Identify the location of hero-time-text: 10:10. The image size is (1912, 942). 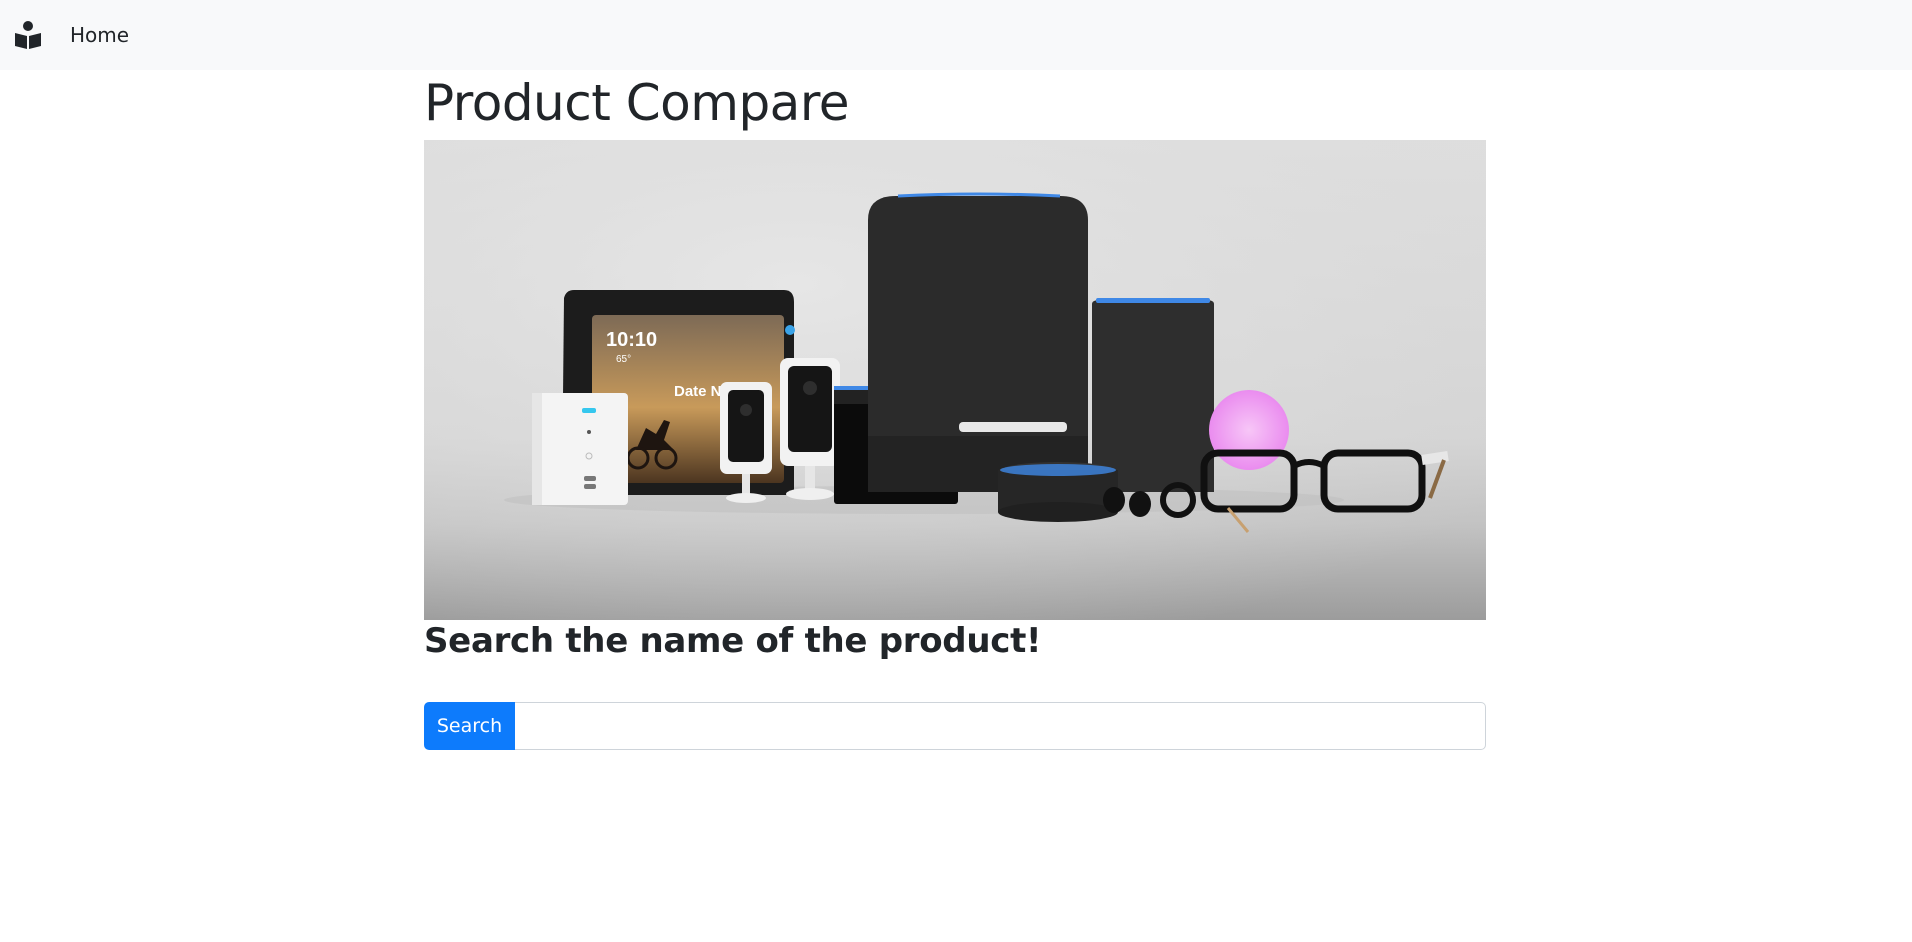
(631, 340).